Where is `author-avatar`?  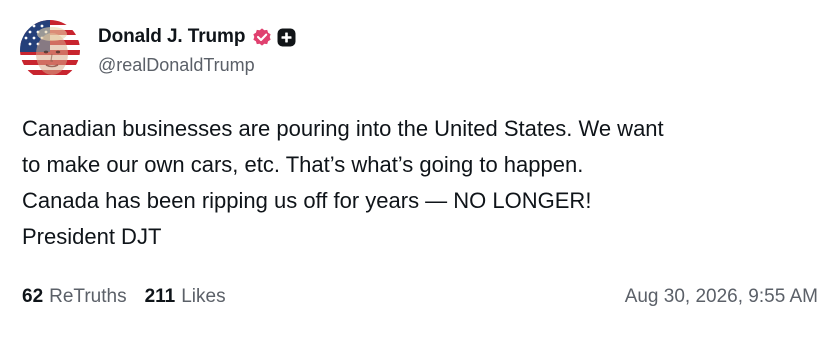
author-avatar is located at coordinates (50, 50).